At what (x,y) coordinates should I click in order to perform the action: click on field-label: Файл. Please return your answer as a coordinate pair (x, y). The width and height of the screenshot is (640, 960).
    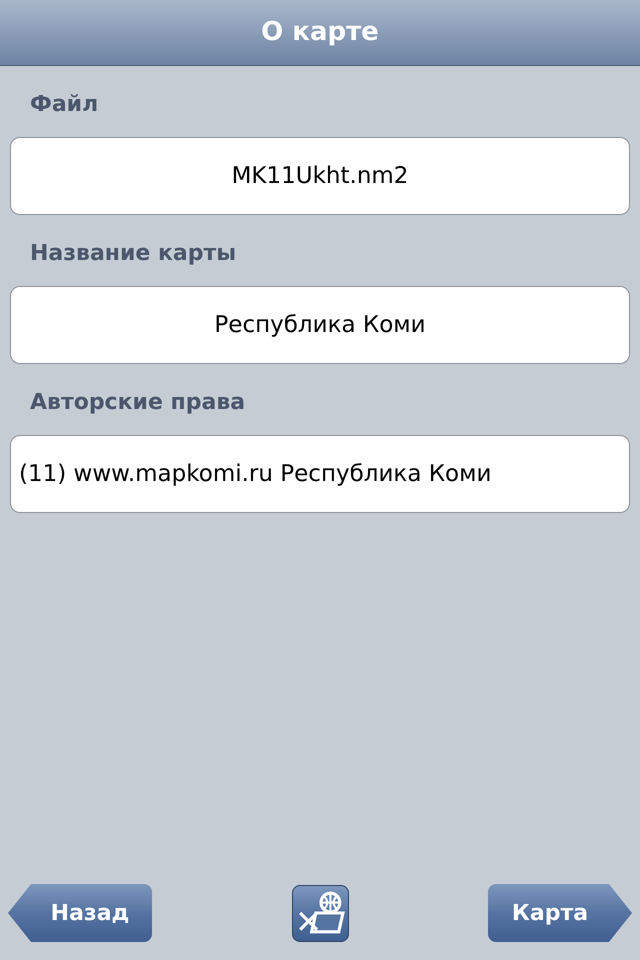
    Looking at the image, I should click on (65, 105).